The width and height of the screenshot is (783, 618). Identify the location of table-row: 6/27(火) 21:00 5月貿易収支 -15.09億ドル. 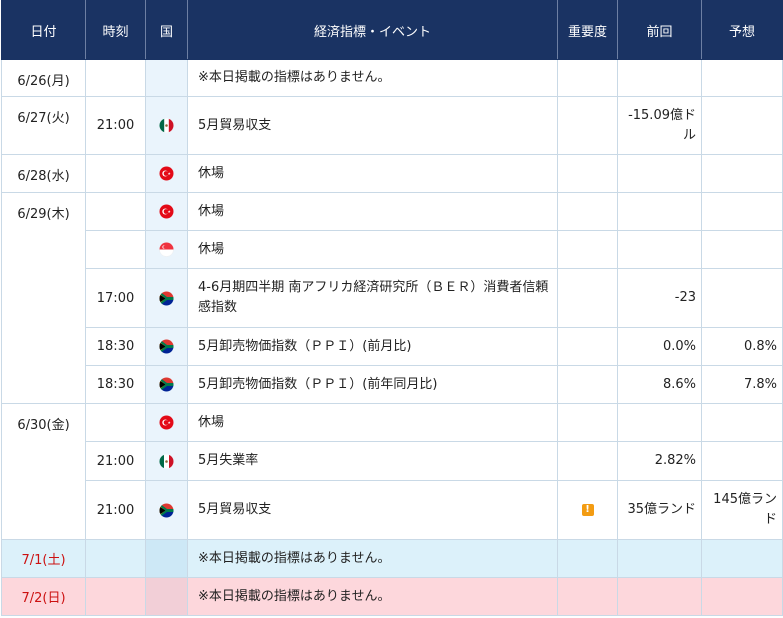
(392, 125).